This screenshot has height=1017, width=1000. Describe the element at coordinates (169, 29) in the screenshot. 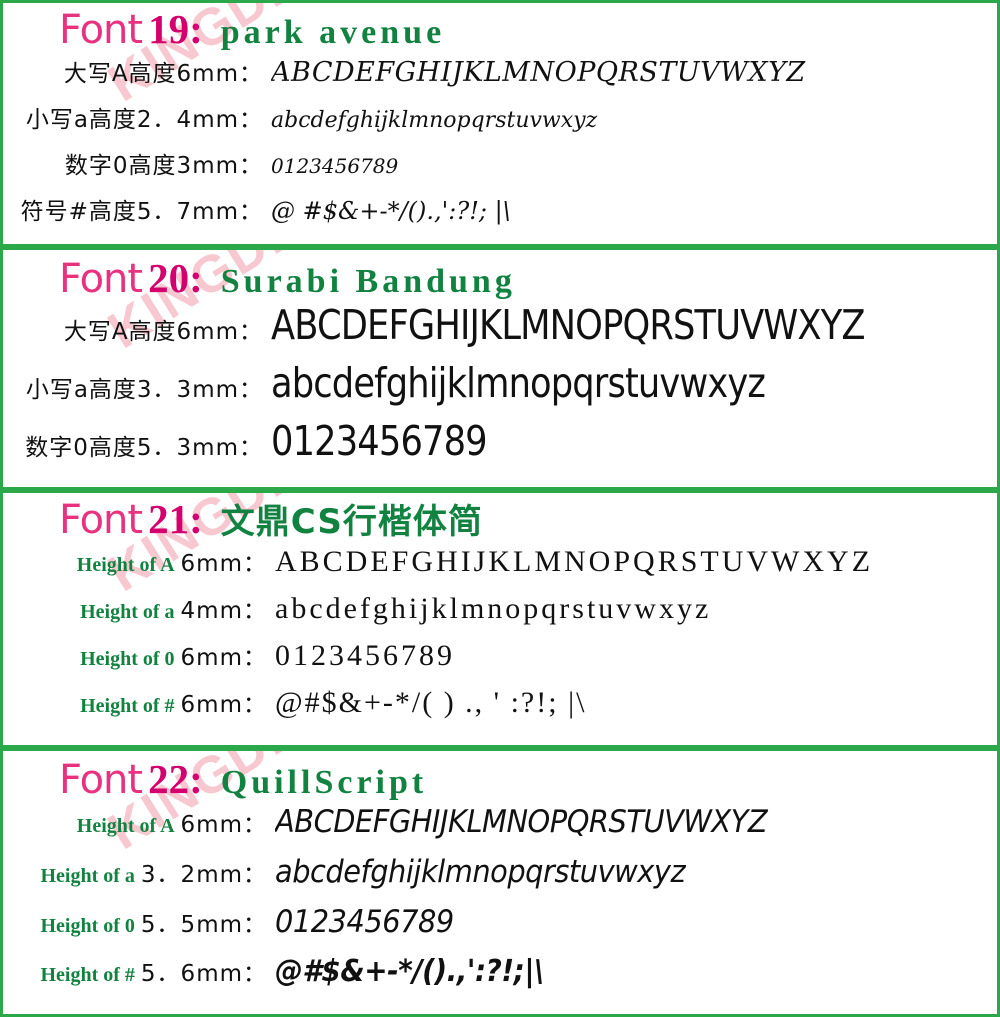

I see `font-number: 19` at that location.